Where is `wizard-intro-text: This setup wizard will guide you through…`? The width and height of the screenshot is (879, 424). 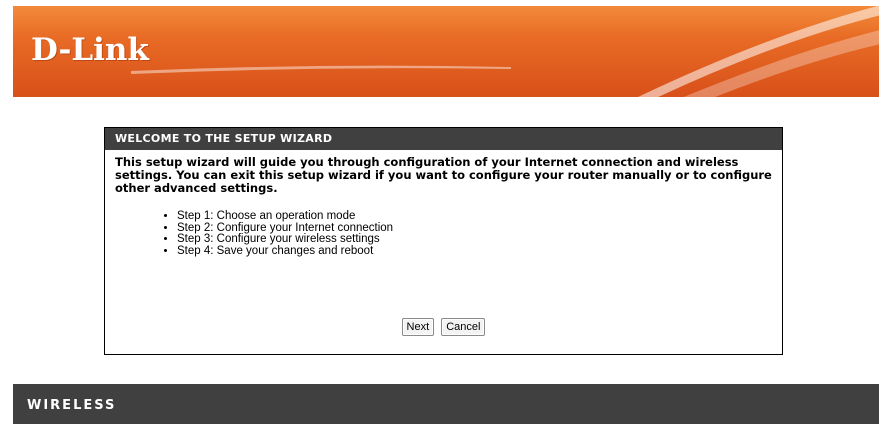
wizard-intro-text: This setup wizard will guide you through… is located at coordinates (443, 175).